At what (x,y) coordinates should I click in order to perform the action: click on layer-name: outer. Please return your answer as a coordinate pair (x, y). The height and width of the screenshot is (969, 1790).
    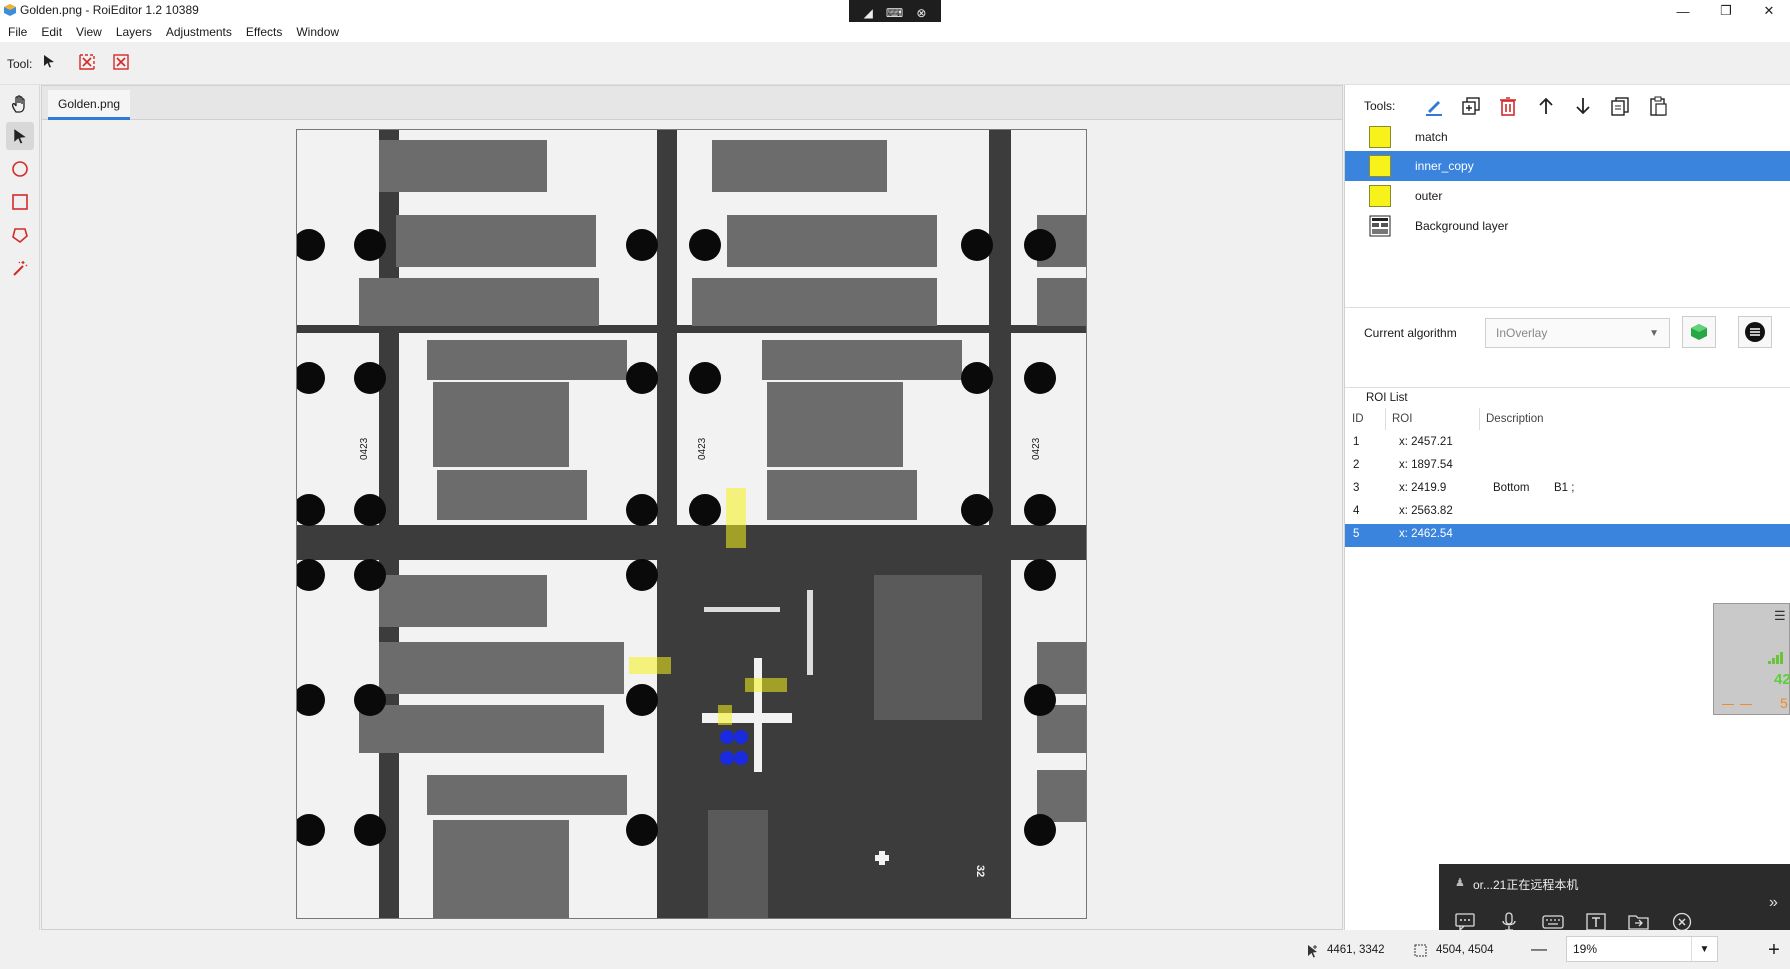
    Looking at the image, I should click on (1429, 196).